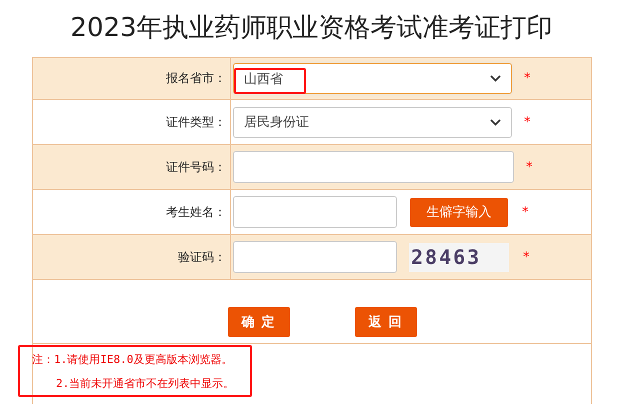 The height and width of the screenshot is (409, 623). Describe the element at coordinates (459, 212) in the screenshot. I see `rare-character-button: 生僻字输入` at that location.